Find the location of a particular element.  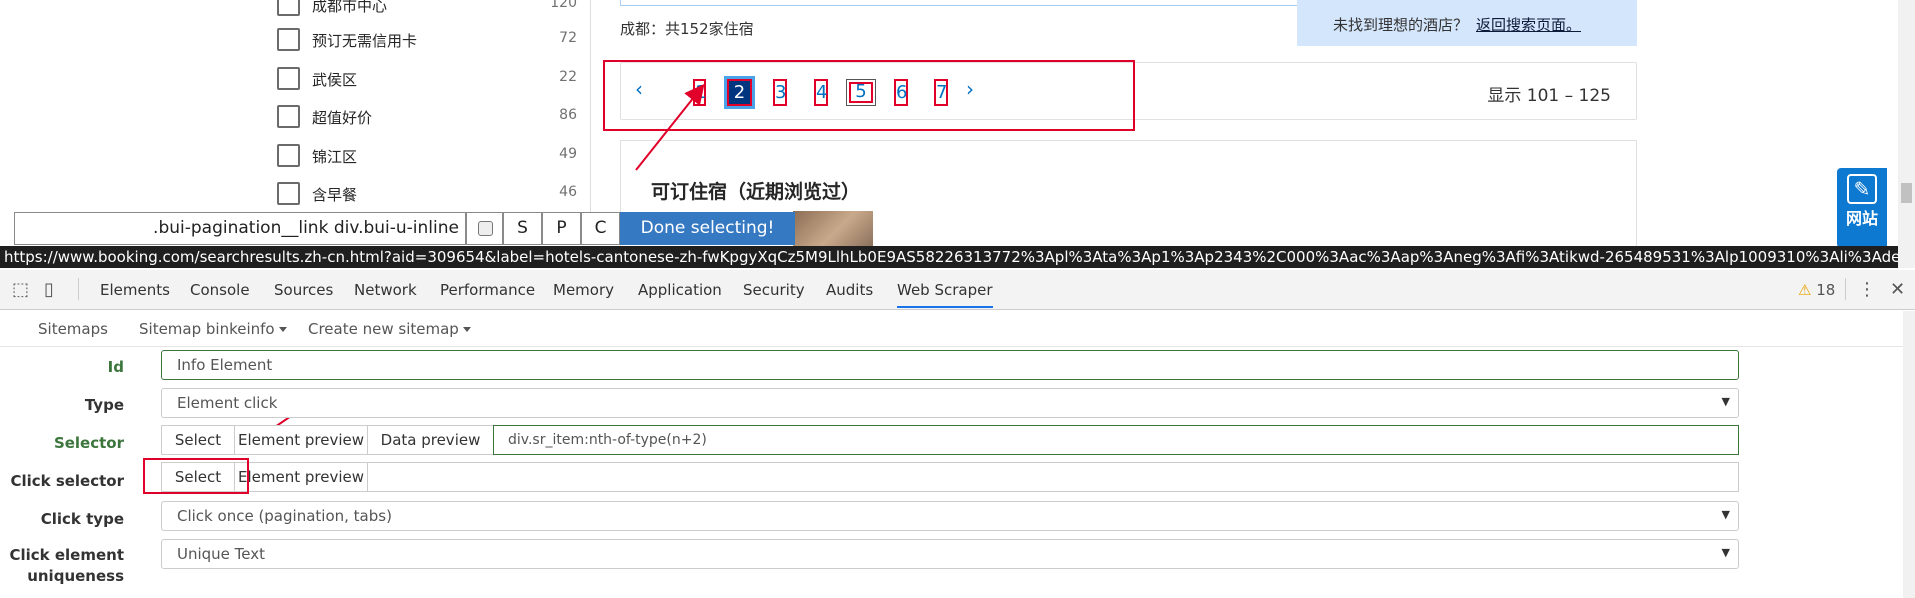

uniqueness-label-line1: Click element is located at coordinates (66, 555).